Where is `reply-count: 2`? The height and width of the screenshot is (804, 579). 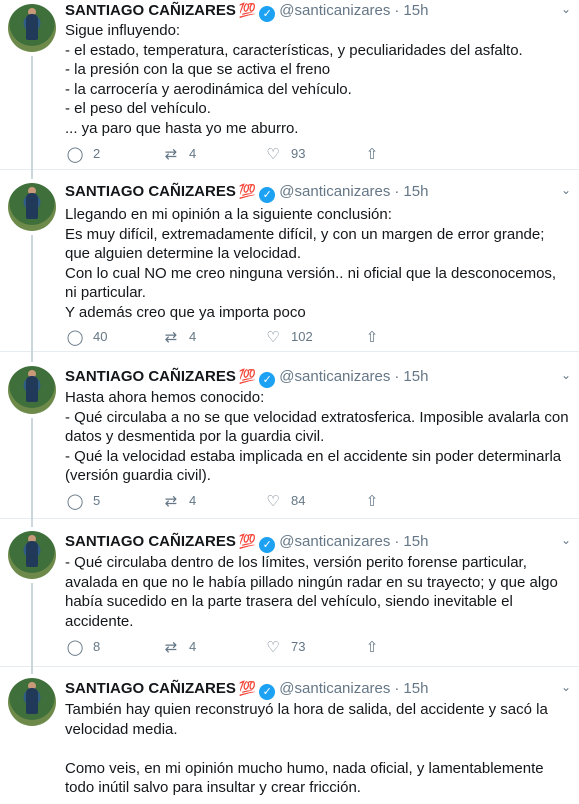 reply-count: 2 is located at coordinates (97, 153).